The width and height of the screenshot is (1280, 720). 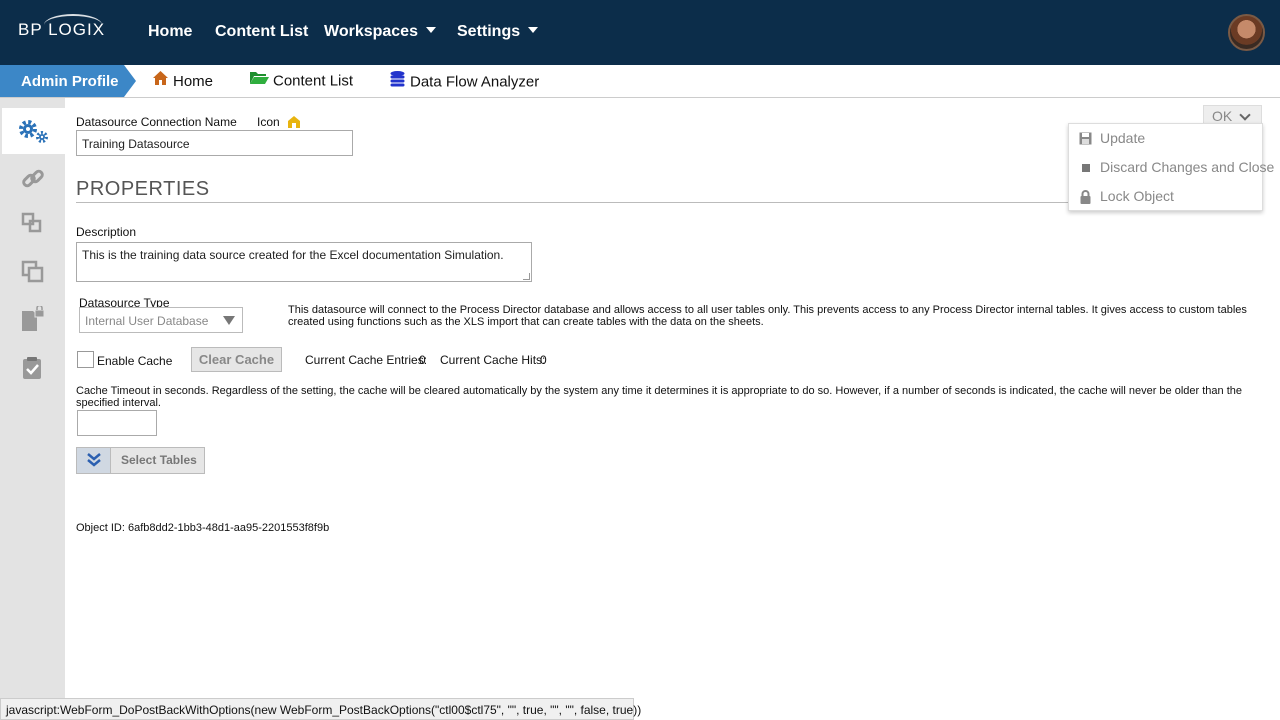 What do you see at coordinates (526, 276) in the screenshot?
I see `resize-grip-icon` at bounding box center [526, 276].